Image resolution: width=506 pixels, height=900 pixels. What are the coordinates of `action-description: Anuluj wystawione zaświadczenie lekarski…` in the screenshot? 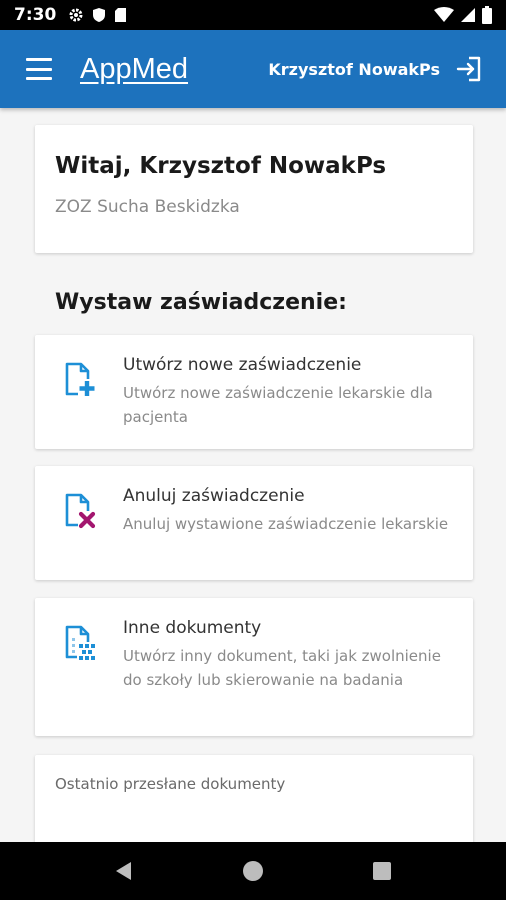 It's located at (286, 524).